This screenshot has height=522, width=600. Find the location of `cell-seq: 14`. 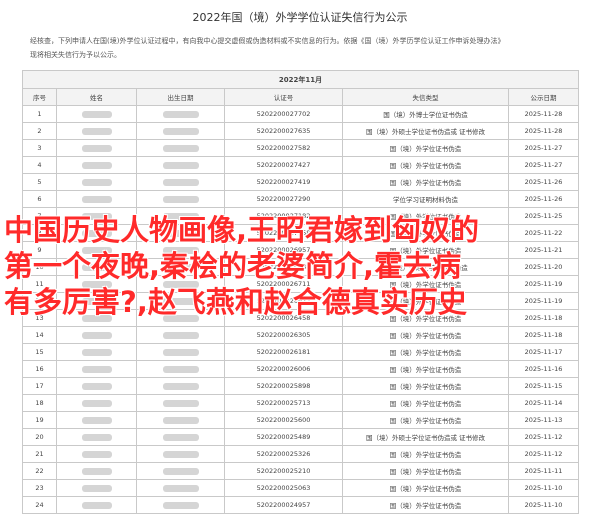

cell-seq: 14 is located at coordinates (39, 335).